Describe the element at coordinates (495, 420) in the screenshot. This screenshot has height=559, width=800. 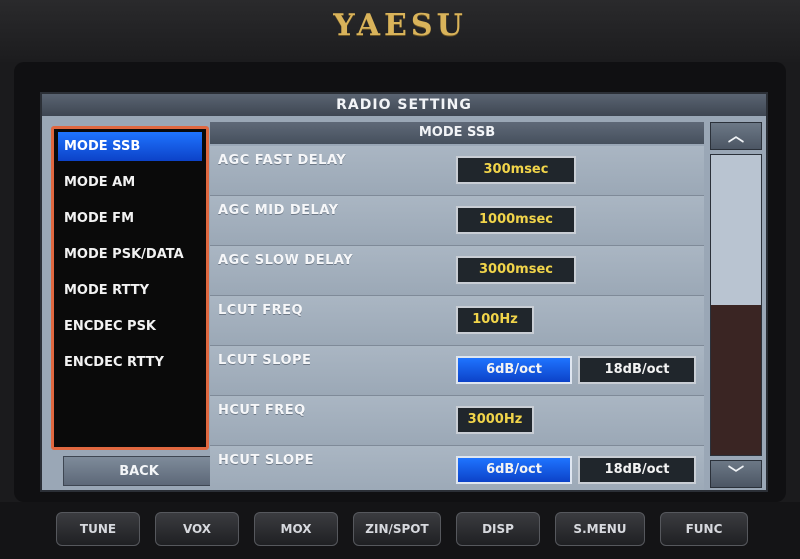
I see `hcut-freq-value: 3000Hz` at that location.